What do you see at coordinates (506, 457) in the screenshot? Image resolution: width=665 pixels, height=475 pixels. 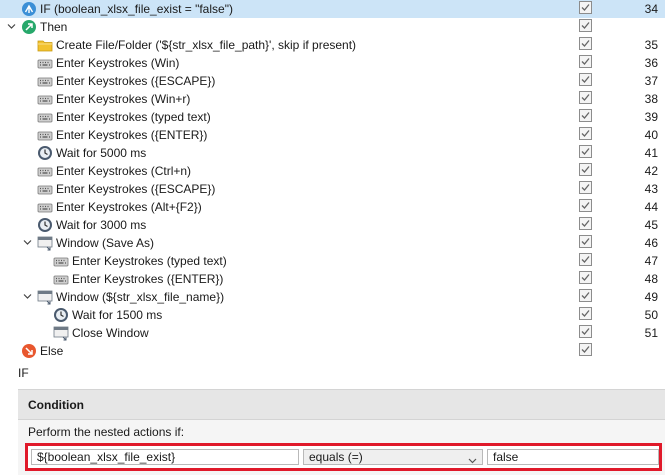 I see `right-operand-value: false` at bounding box center [506, 457].